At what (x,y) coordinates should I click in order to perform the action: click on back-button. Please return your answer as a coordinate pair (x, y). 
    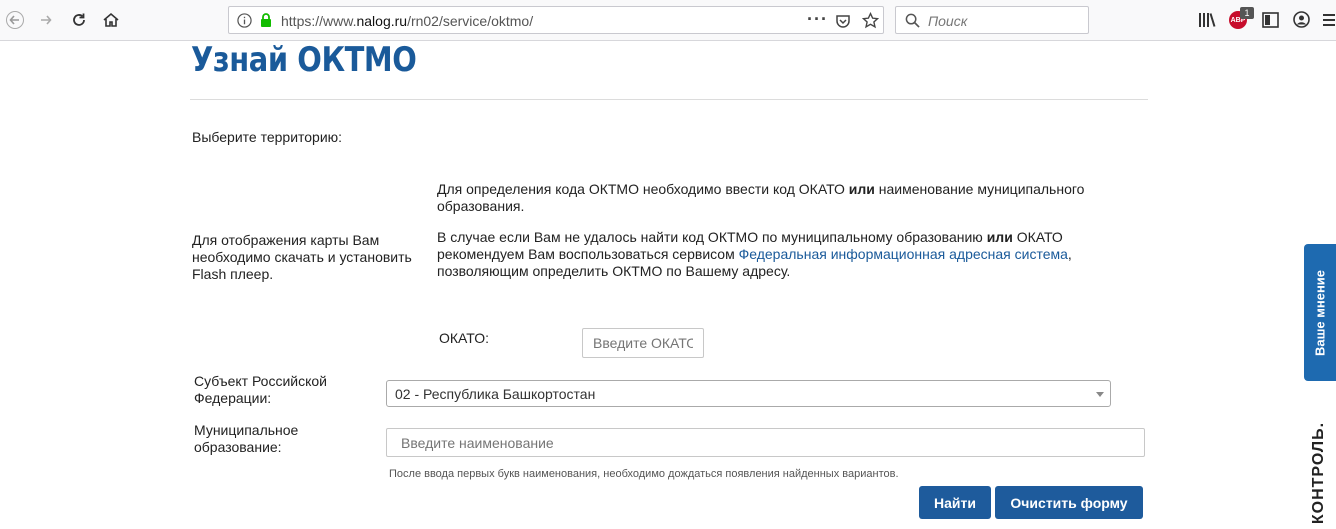
    Looking at the image, I should click on (15, 20).